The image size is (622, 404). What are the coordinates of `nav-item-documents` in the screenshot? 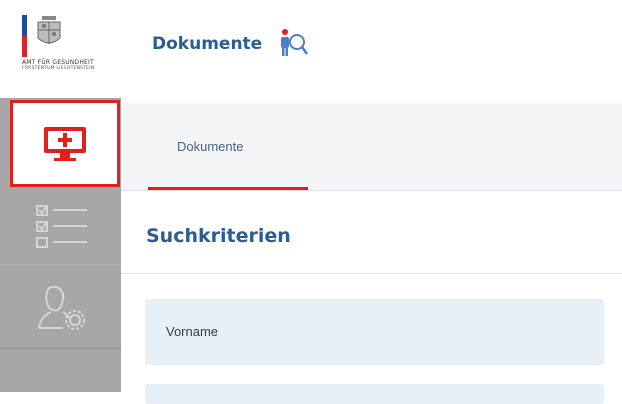 It's located at (65, 143).